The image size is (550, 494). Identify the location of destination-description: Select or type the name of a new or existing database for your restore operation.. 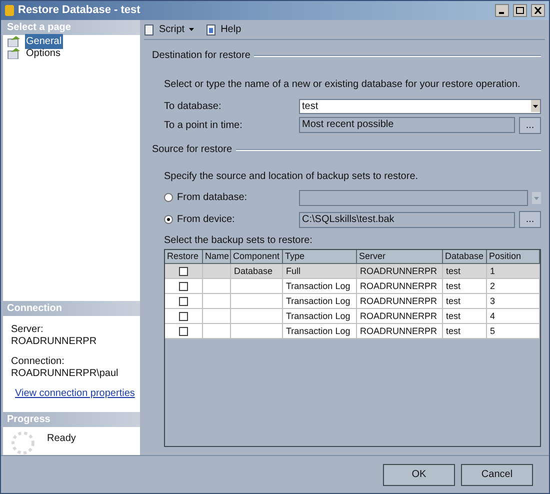
(343, 85).